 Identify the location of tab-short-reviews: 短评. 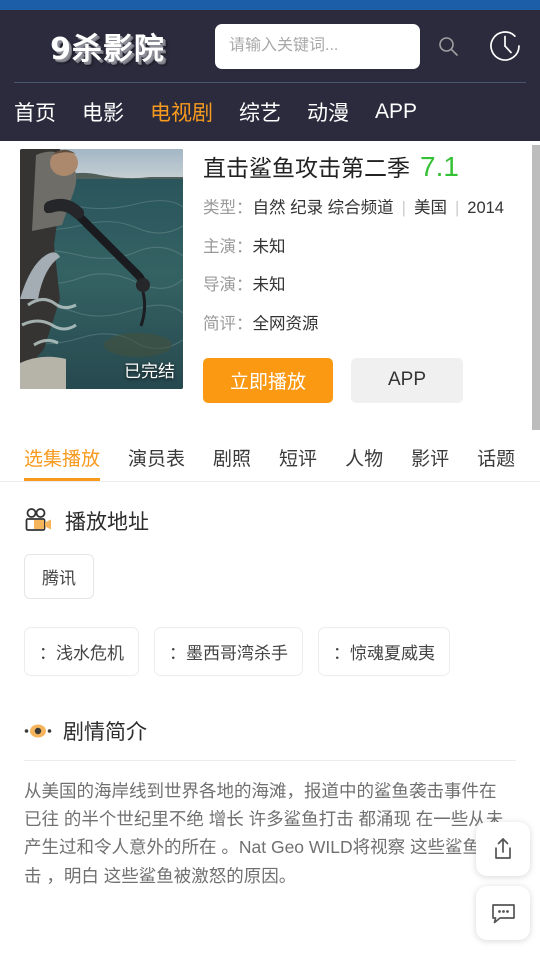
(298, 462).